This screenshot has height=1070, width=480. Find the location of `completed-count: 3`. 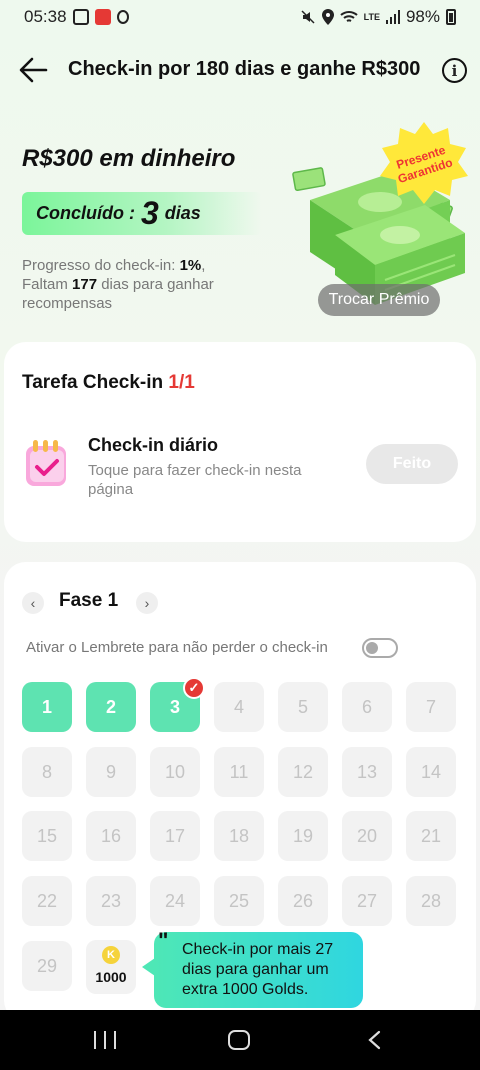

completed-count: 3 is located at coordinates (149, 213).